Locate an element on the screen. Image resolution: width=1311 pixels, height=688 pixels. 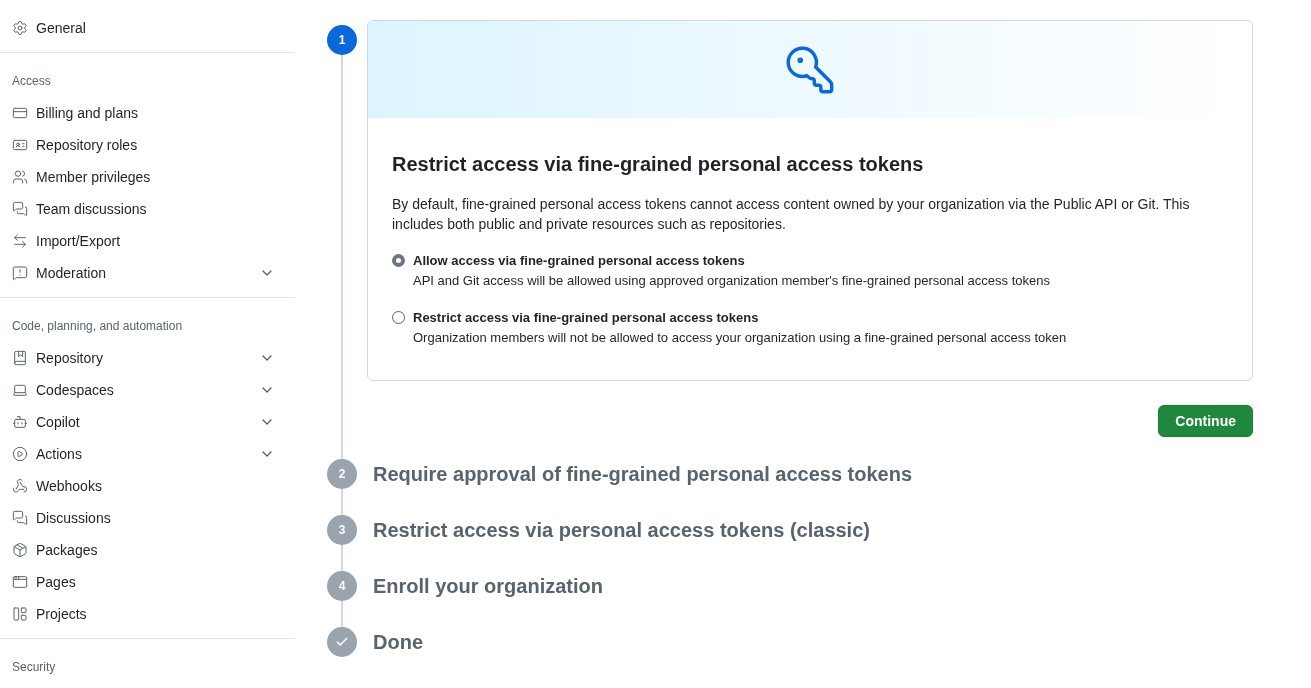
step-title: Restrict access via personal access tokens (classic) is located at coordinates (621, 530).